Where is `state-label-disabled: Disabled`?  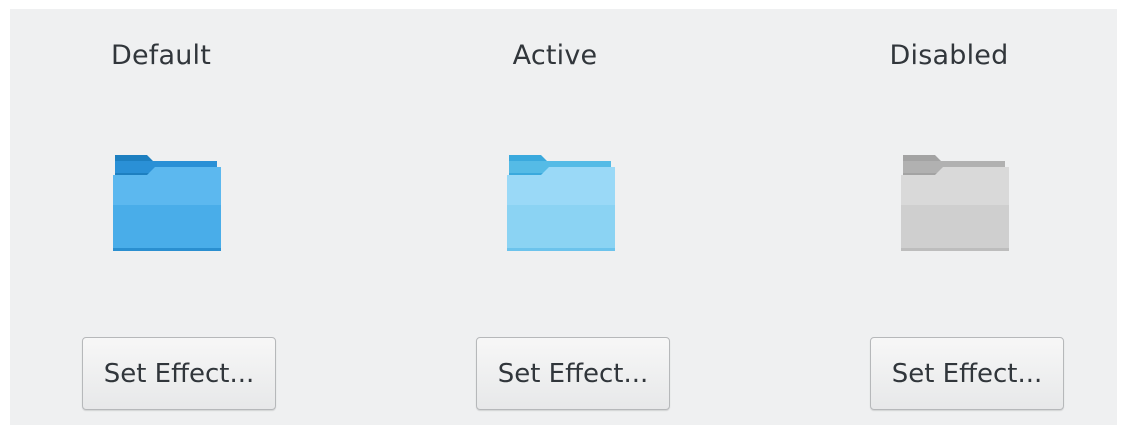 state-label-disabled: Disabled is located at coordinates (949, 55).